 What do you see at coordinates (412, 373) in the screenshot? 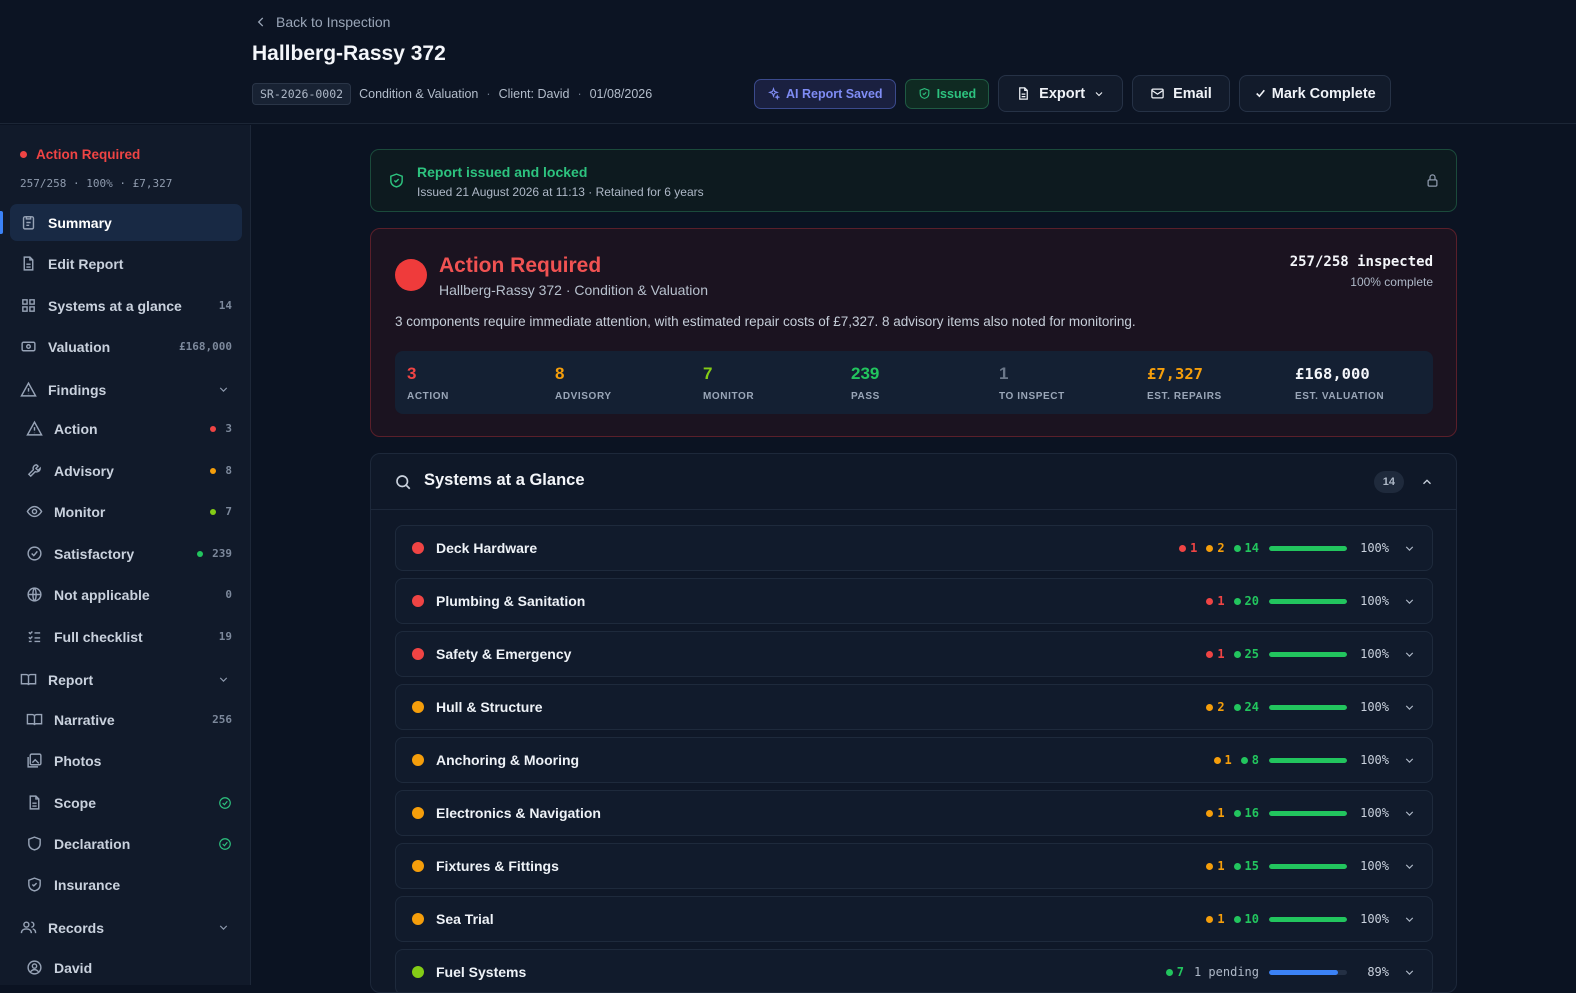
I see `stat-value: 3` at bounding box center [412, 373].